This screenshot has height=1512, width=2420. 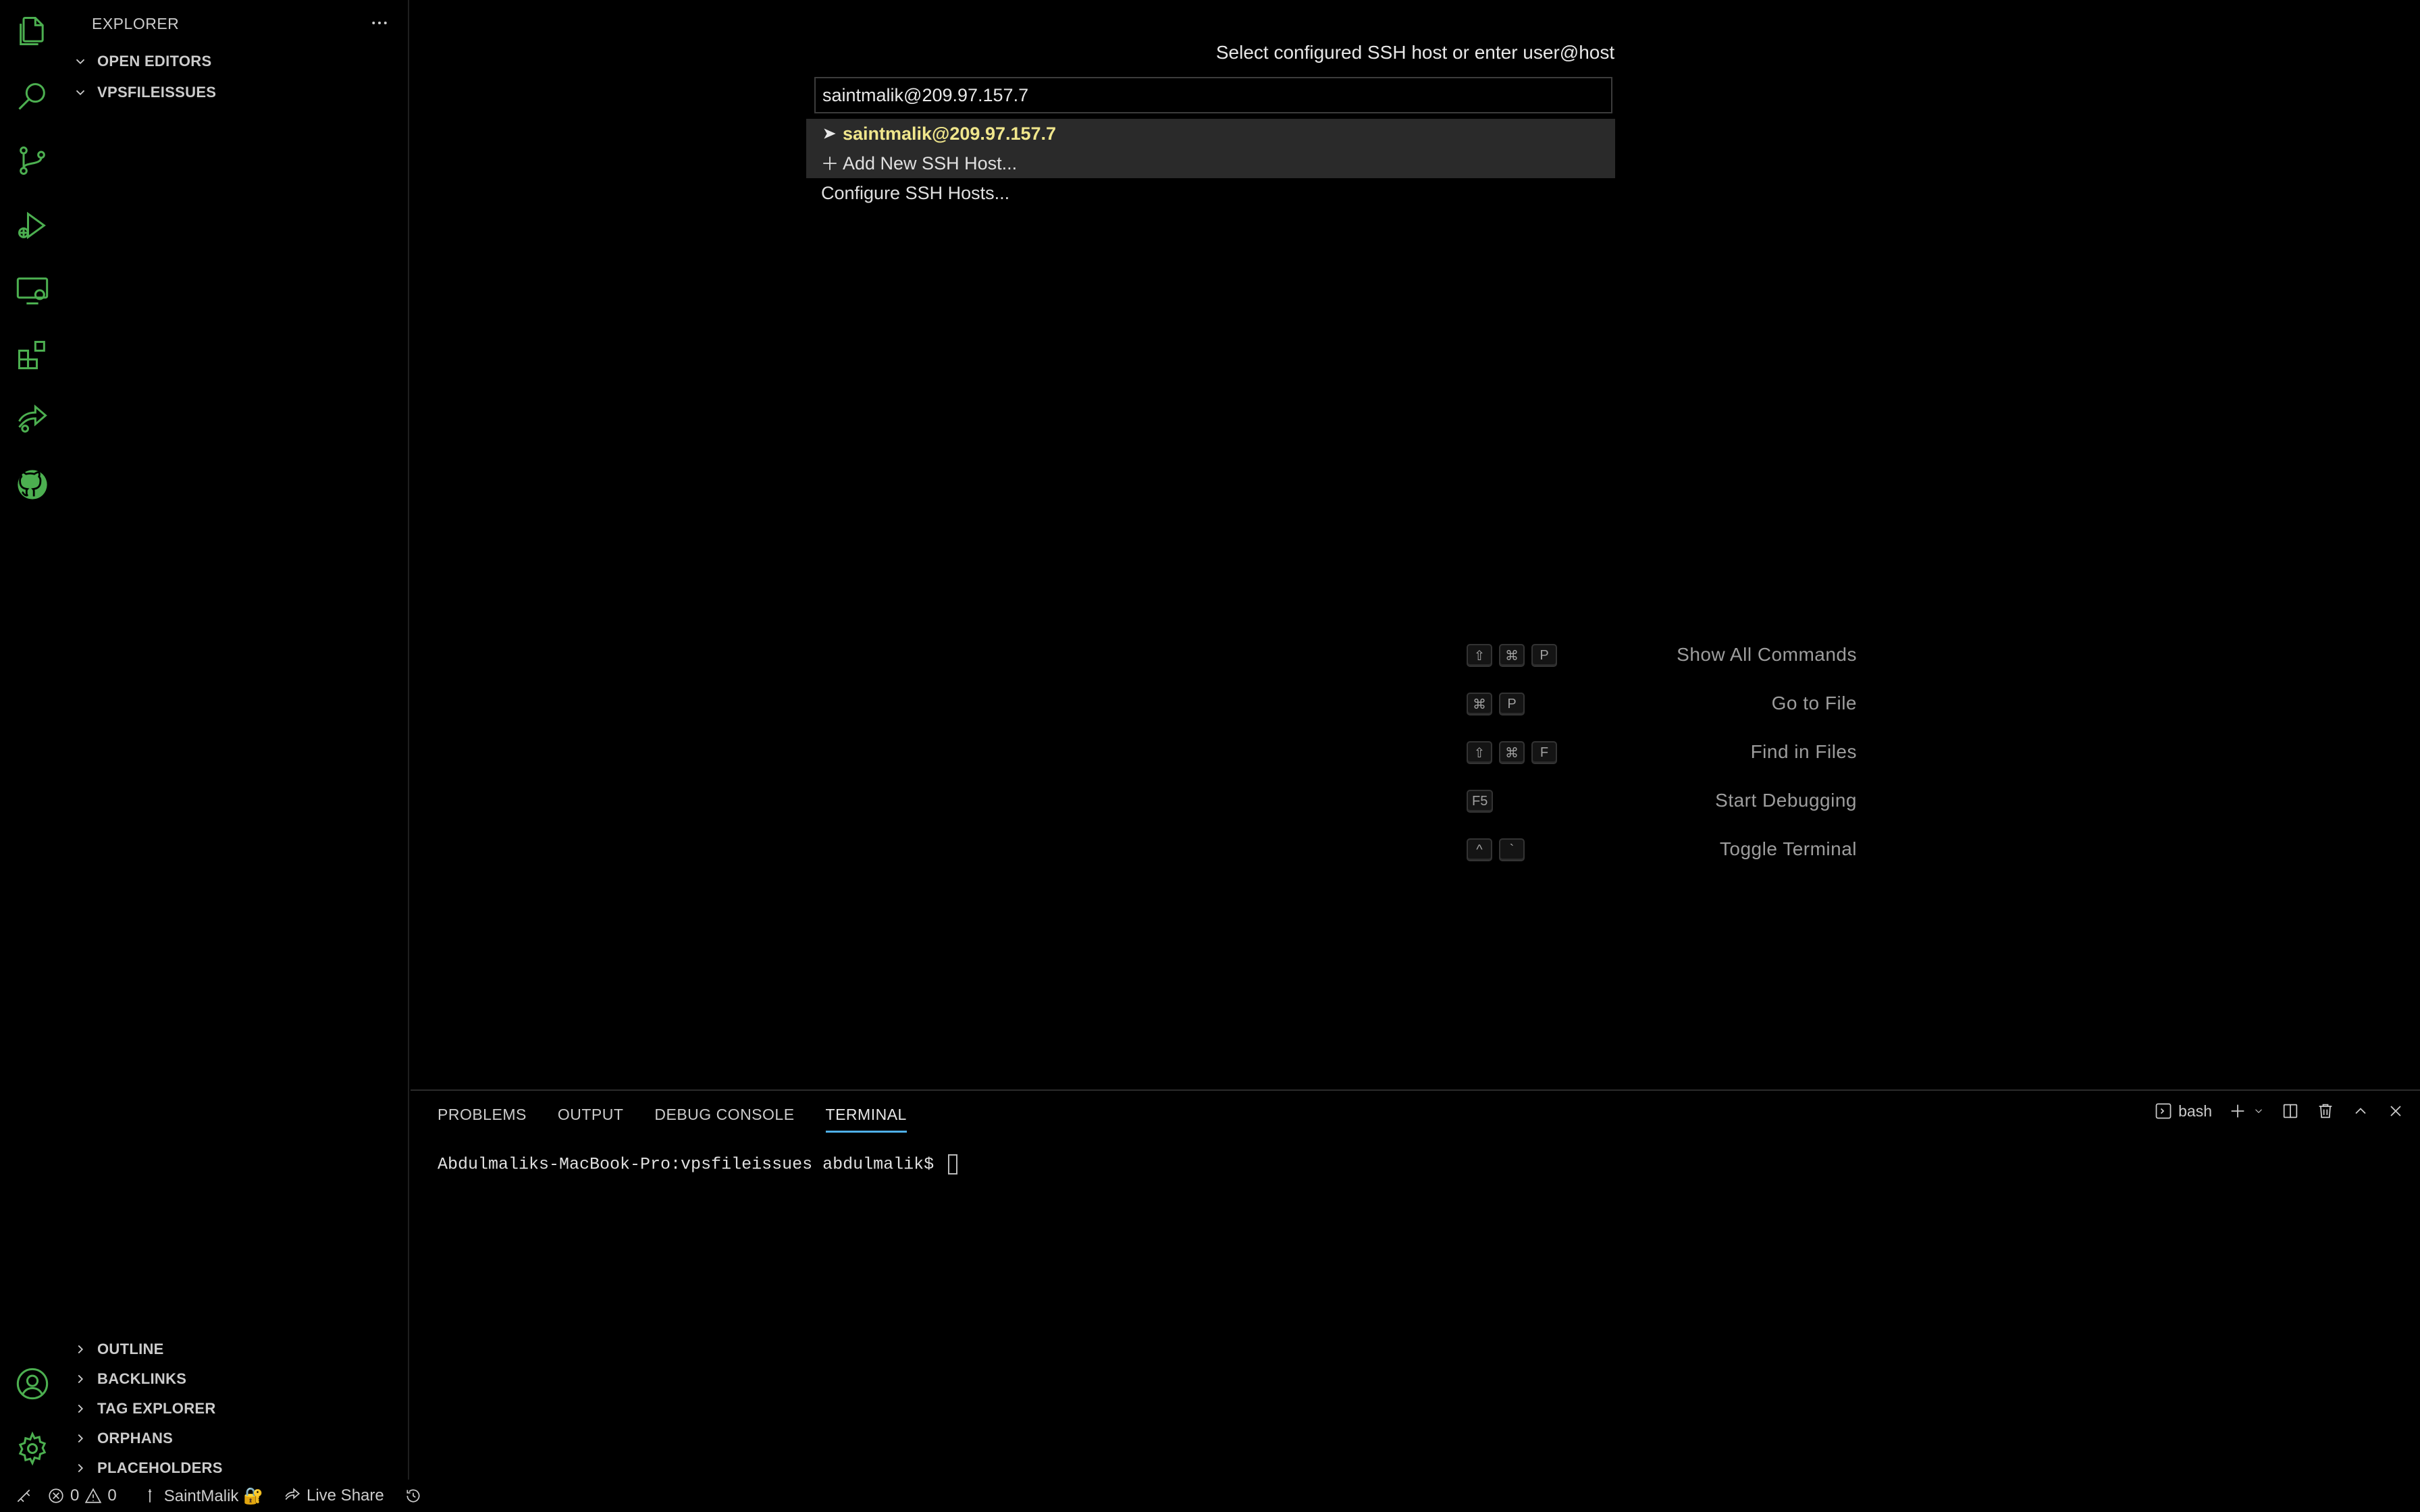 I want to click on kill-terminal-button, so click(x=2325, y=1111).